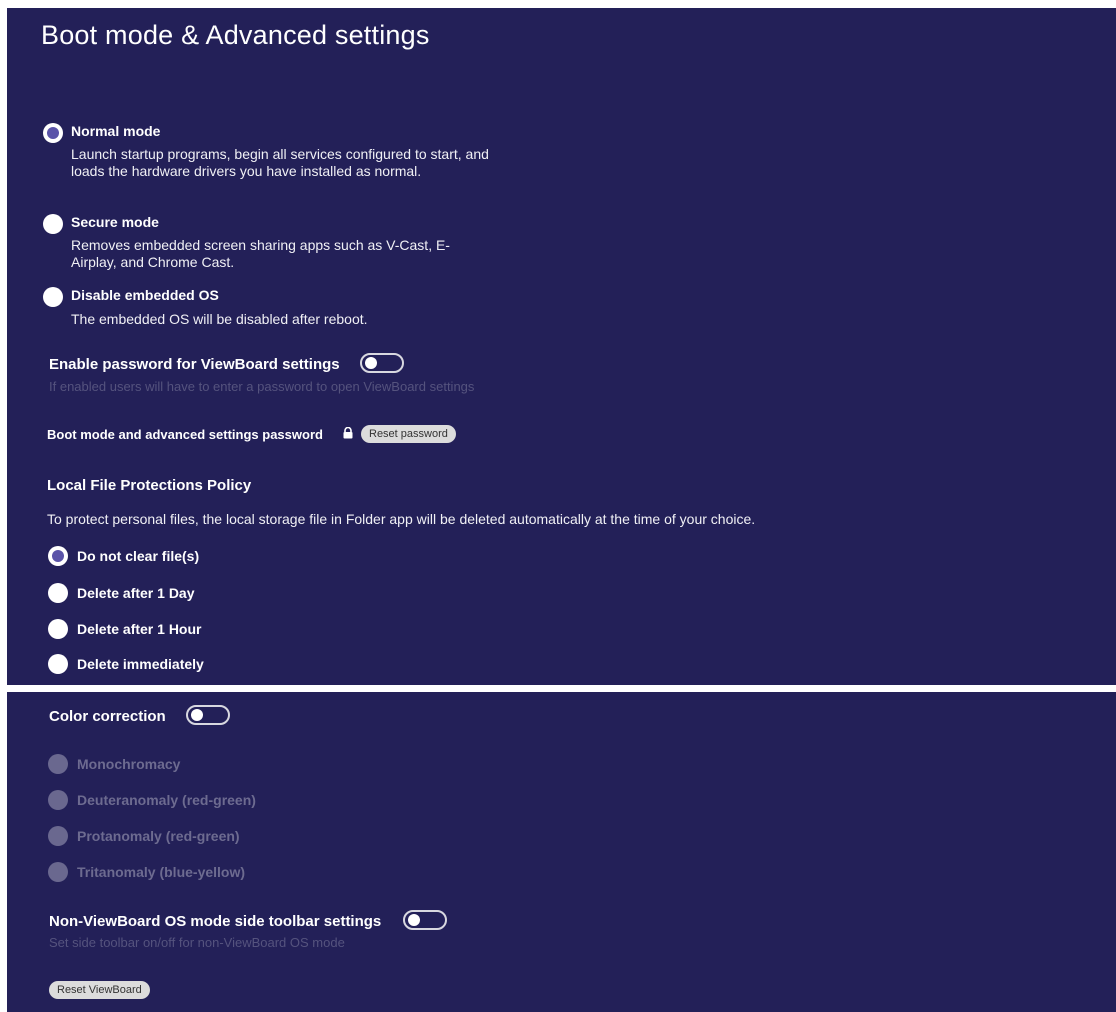  Describe the element at coordinates (53, 297) in the screenshot. I see `radio-disable-embedded-os` at that location.